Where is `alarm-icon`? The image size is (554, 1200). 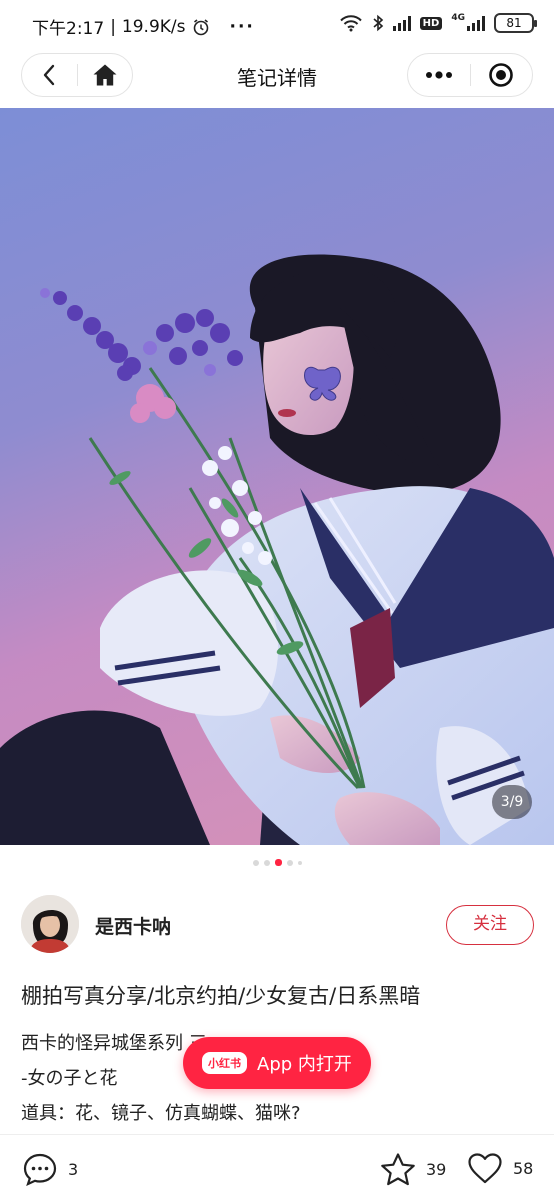
alarm-icon is located at coordinates (200, 26).